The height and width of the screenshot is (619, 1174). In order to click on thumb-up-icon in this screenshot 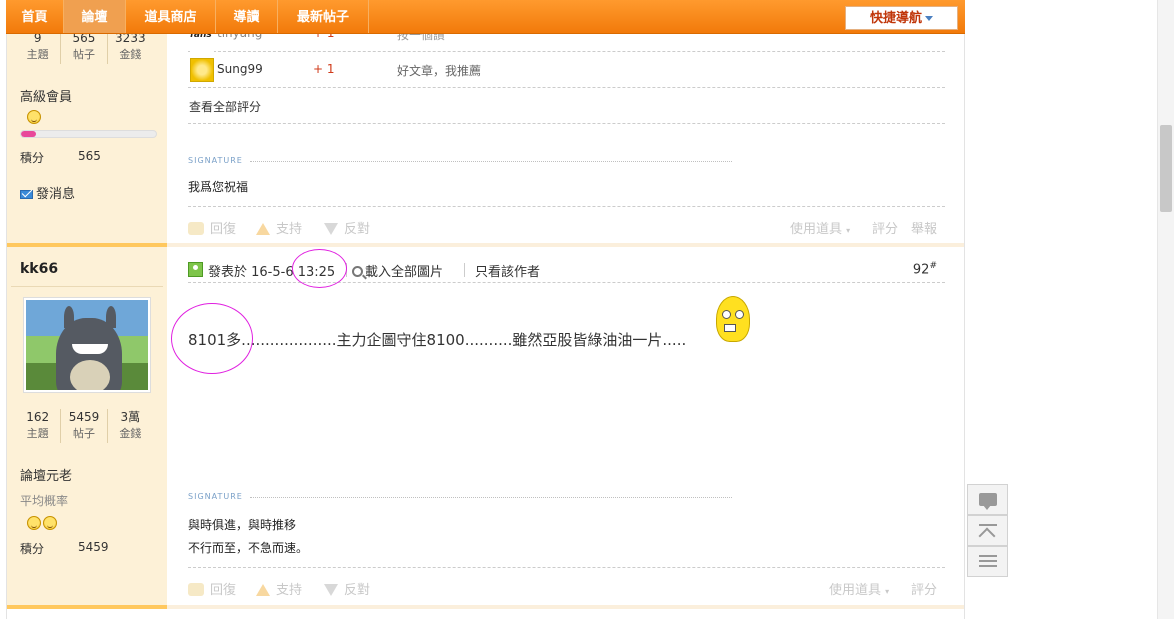, I will do `click(263, 229)`.